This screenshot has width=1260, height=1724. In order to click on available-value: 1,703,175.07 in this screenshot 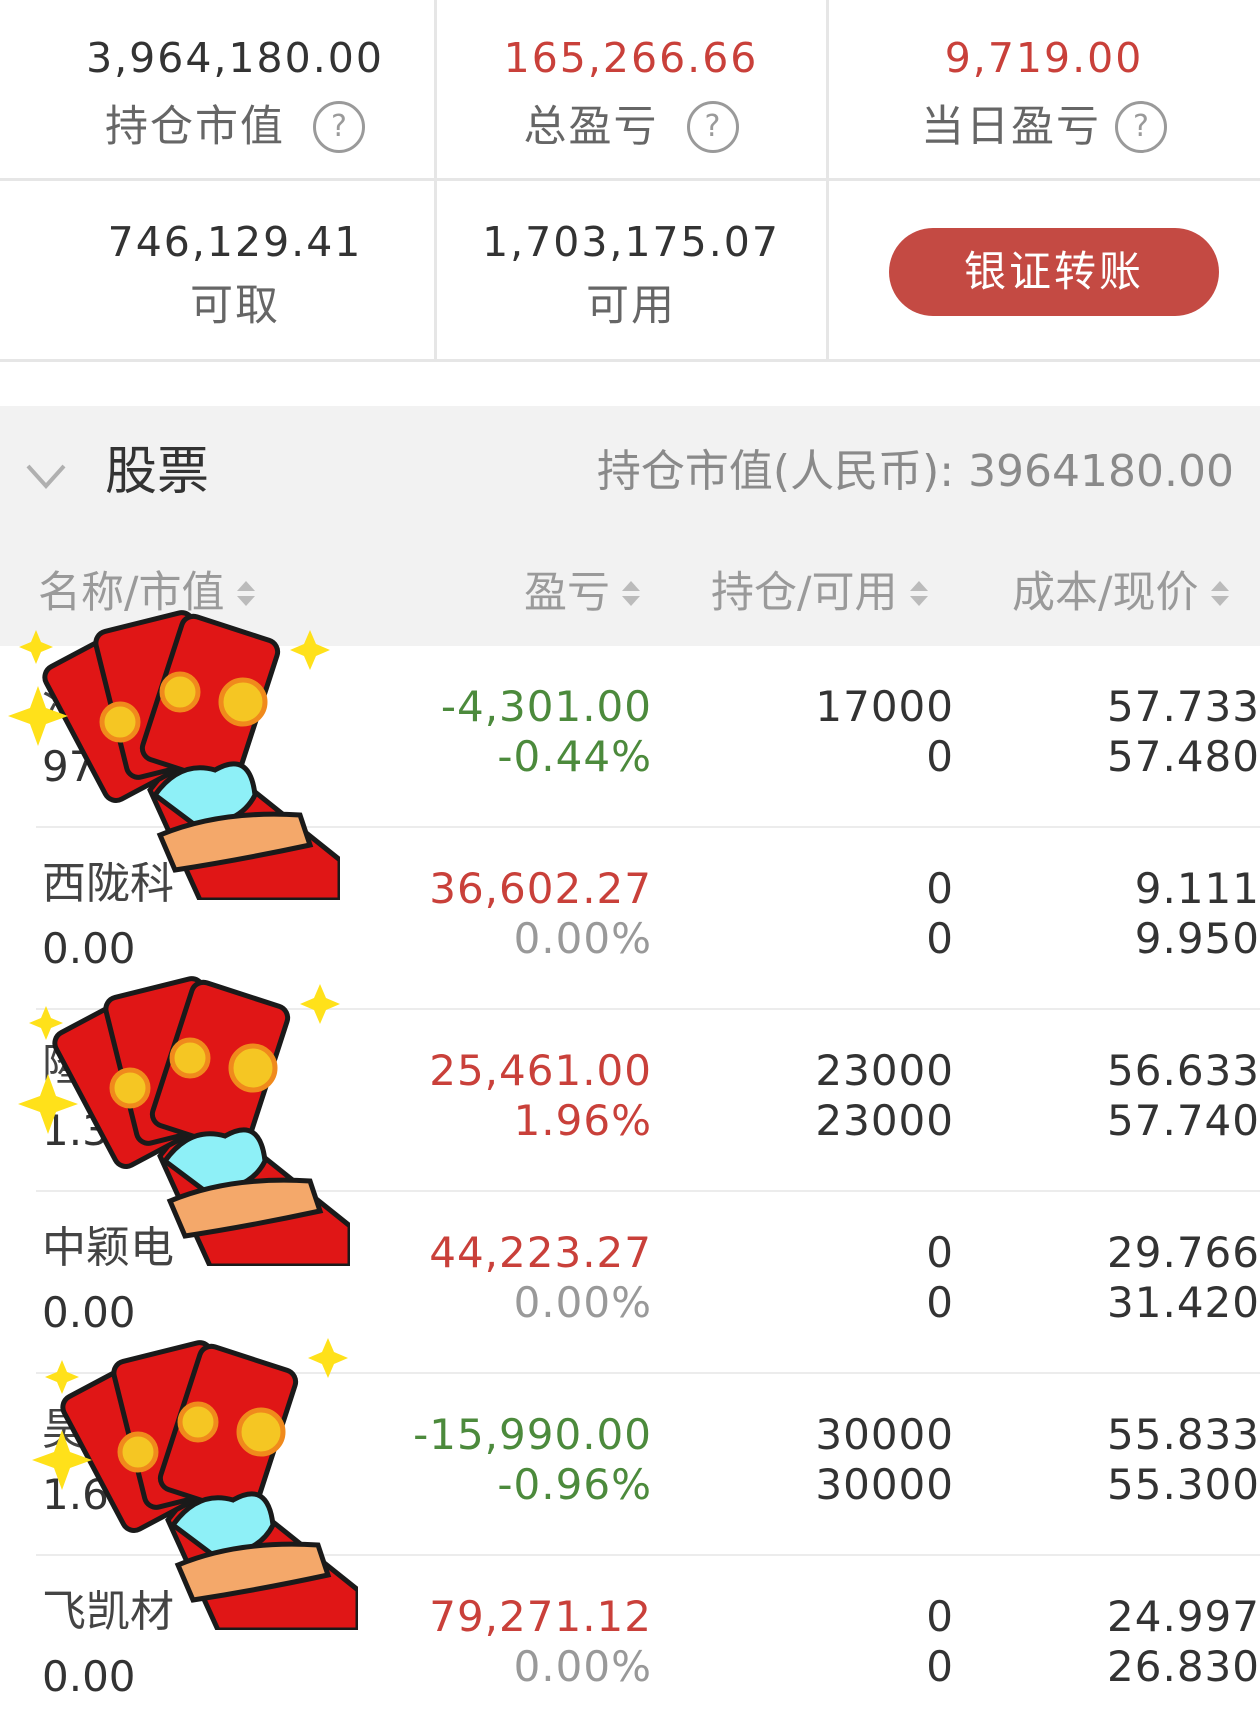, I will do `click(631, 242)`.